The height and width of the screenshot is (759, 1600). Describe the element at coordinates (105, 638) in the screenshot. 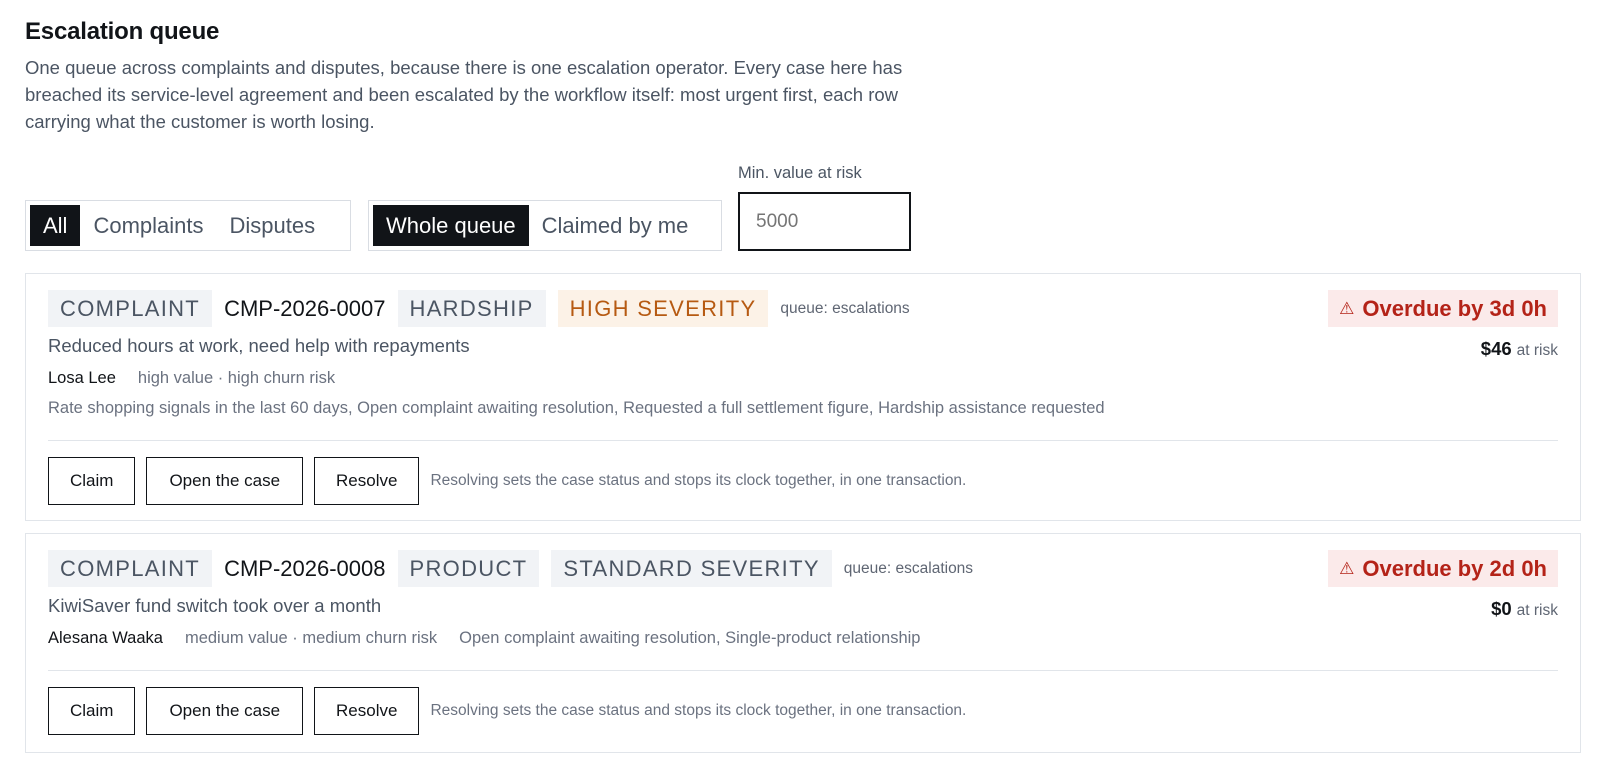

I see `customer-name: Alesana Waaka` at that location.